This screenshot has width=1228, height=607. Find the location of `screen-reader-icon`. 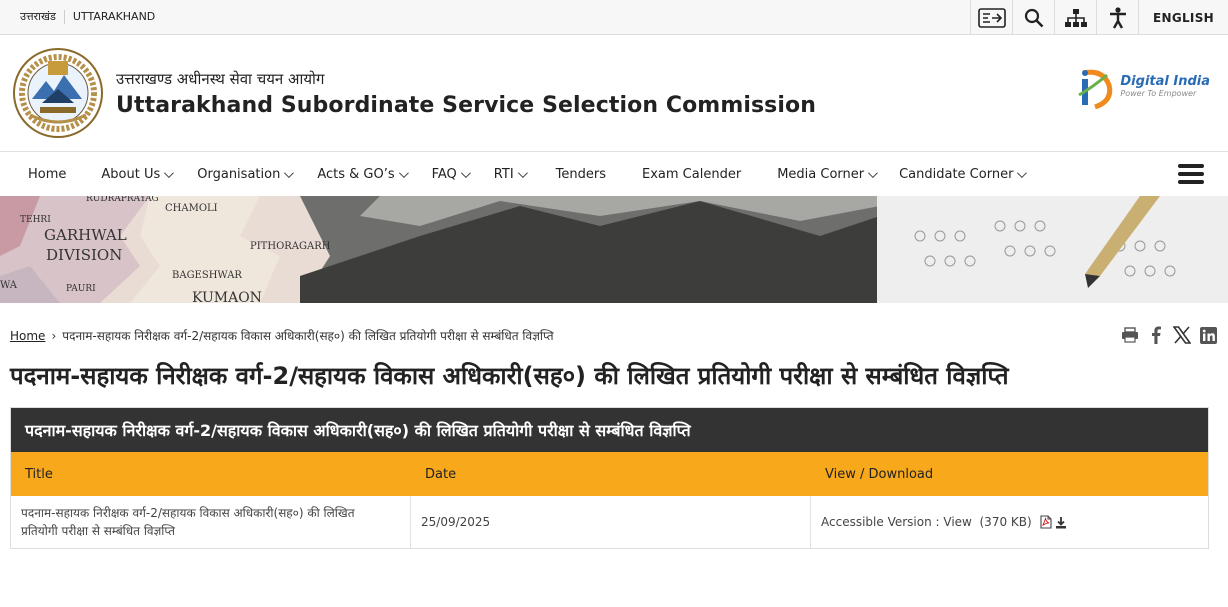

screen-reader-icon is located at coordinates (991, 17).